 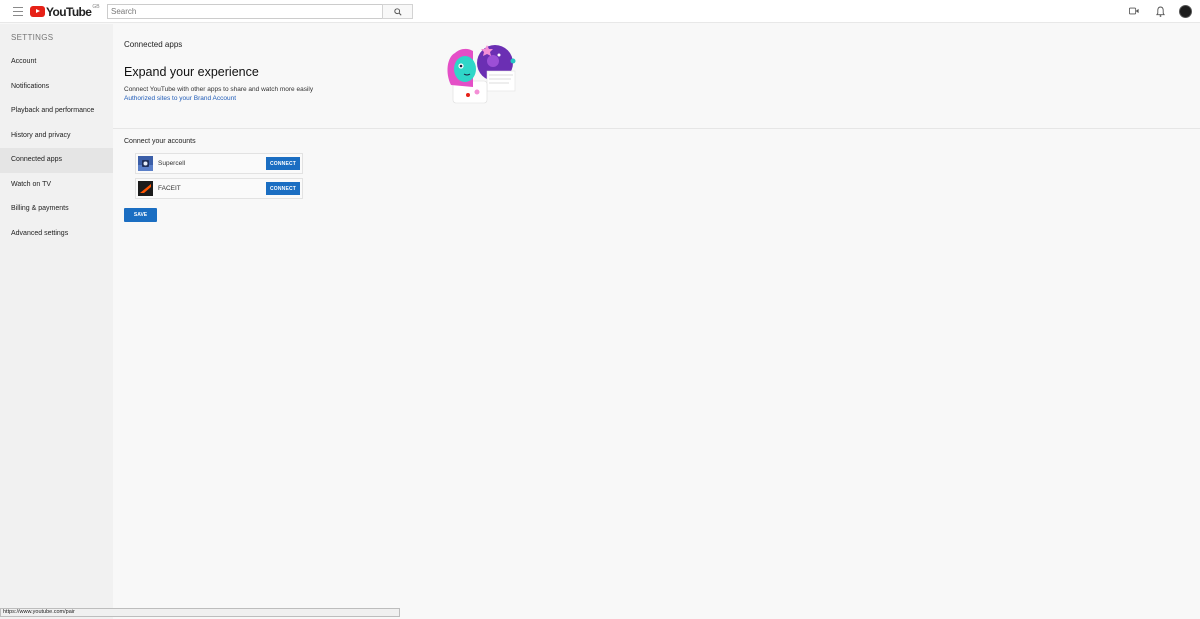 I want to click on account-row-faceit: FACEIT CONNECT, so click(x=219, y=188).